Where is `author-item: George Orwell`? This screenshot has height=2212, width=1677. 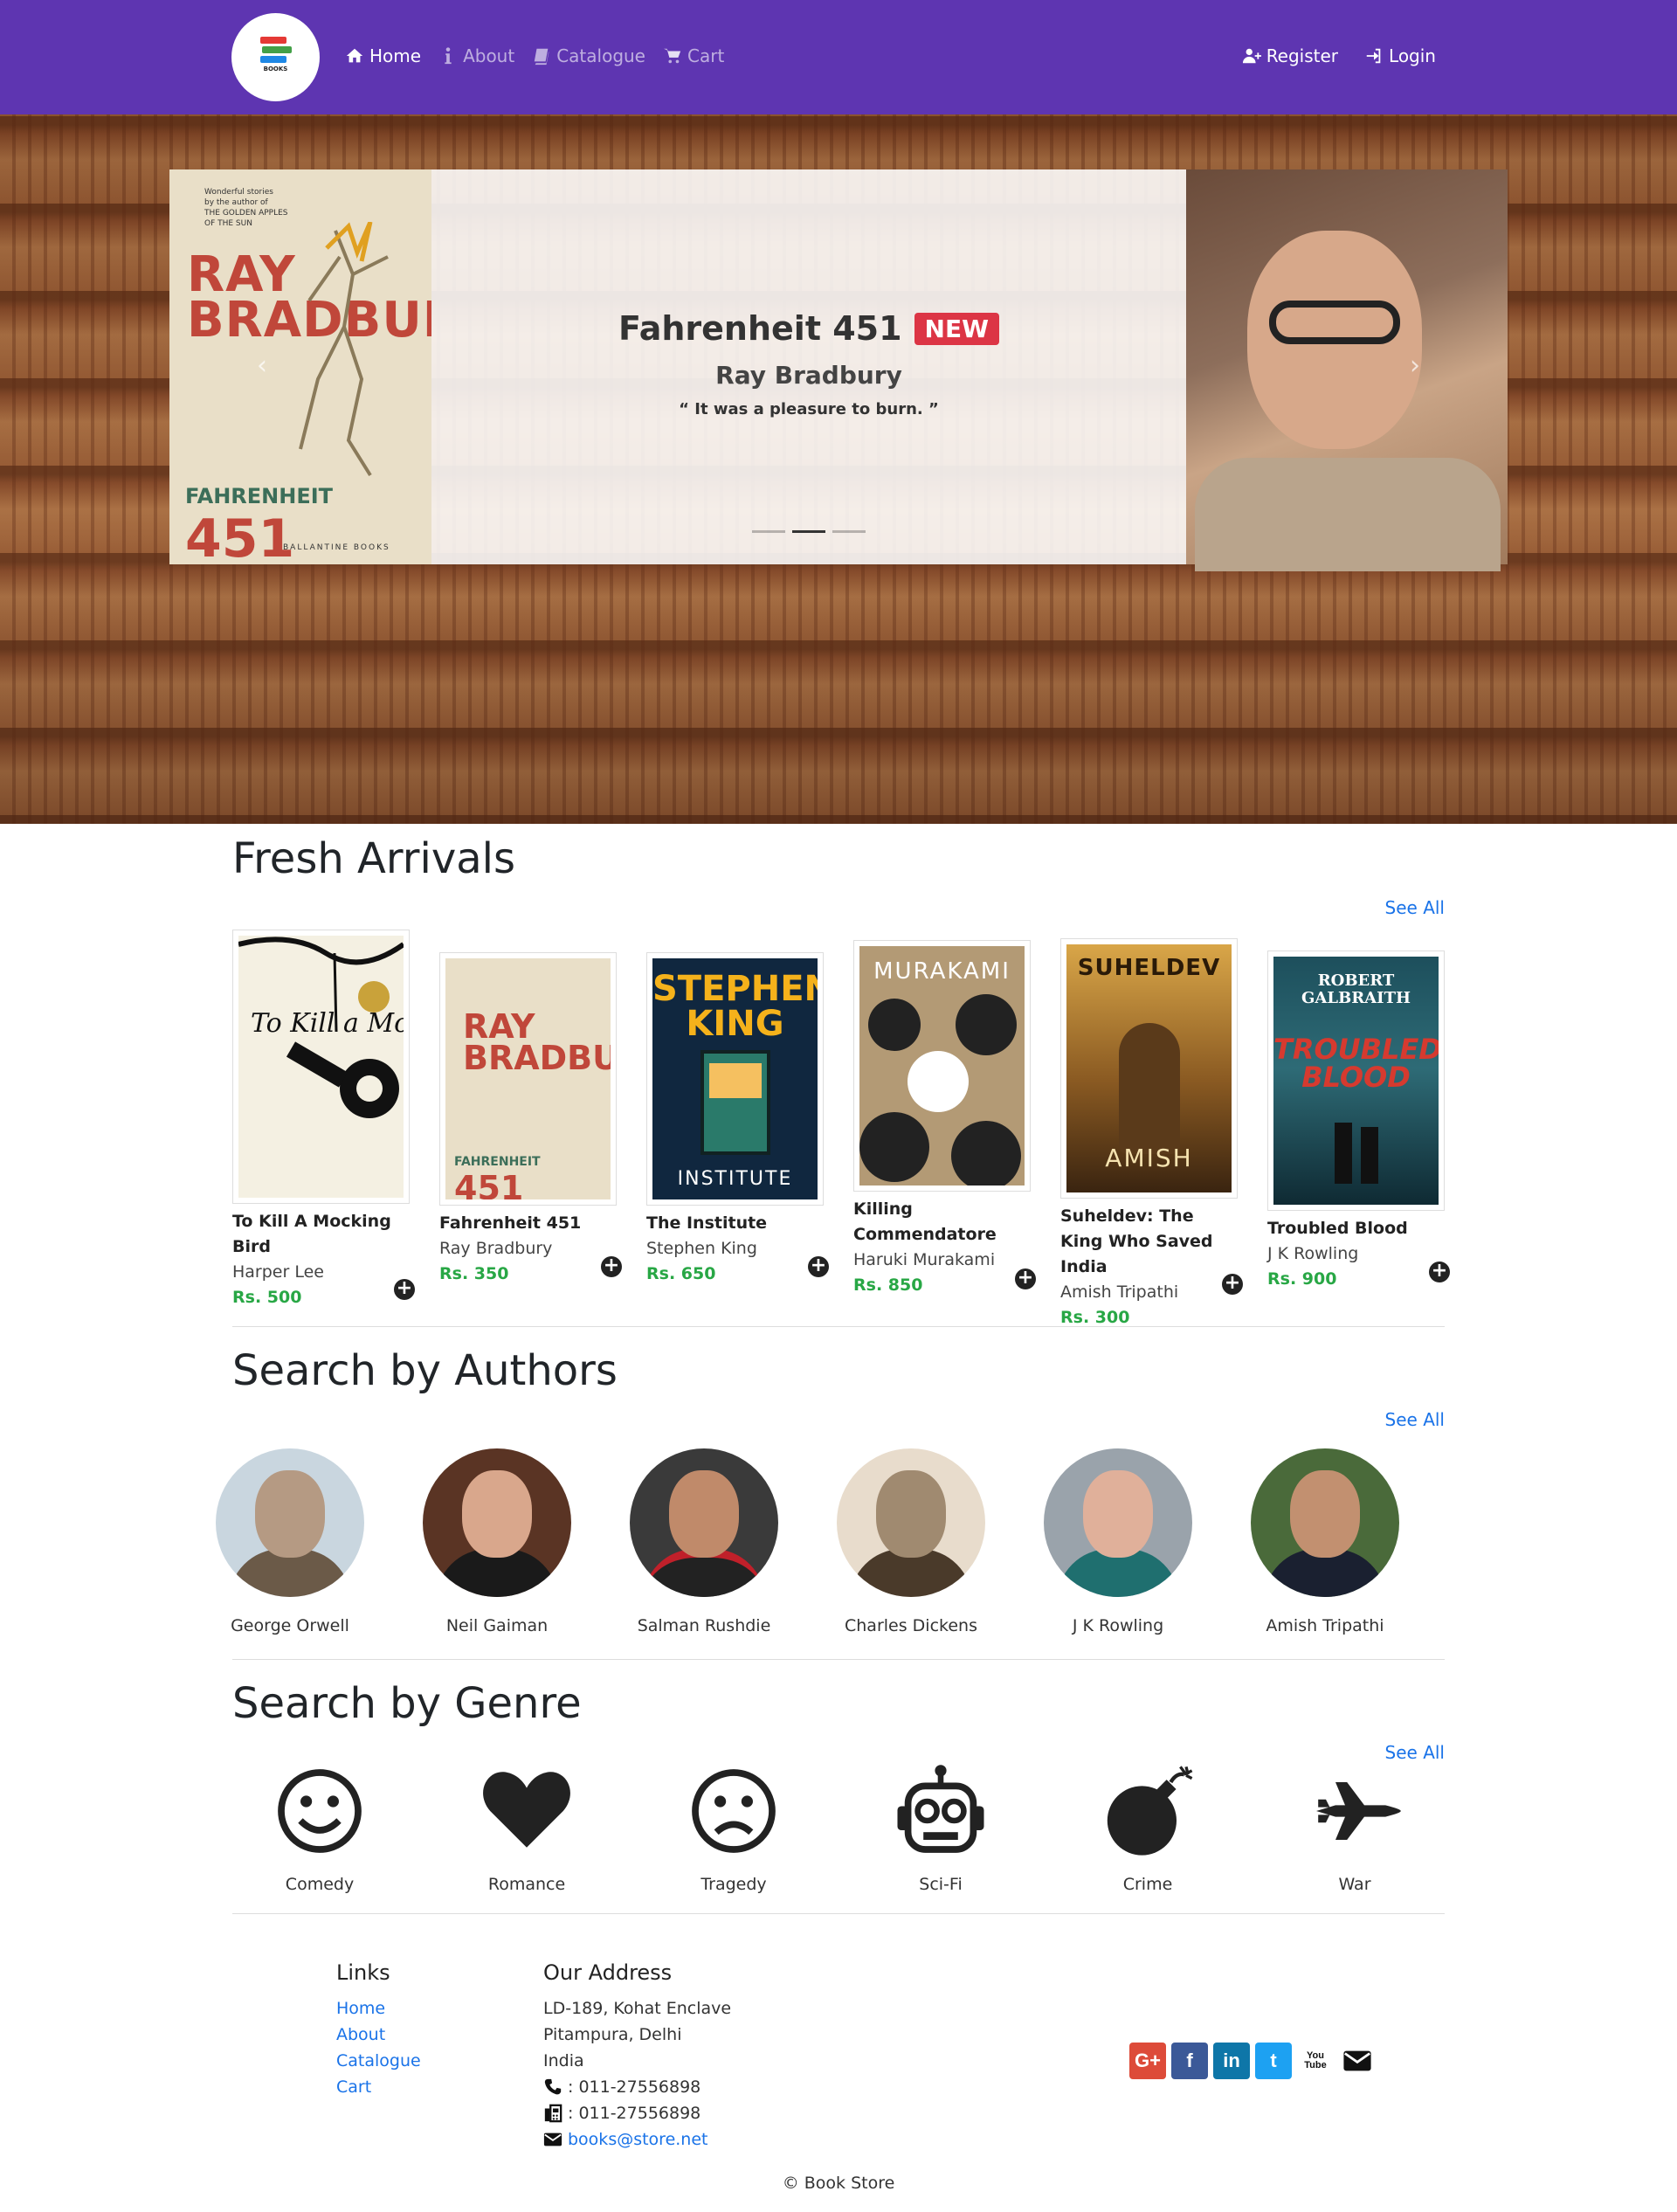 author-item: George Orwell is located at coordinates (290, 1541).